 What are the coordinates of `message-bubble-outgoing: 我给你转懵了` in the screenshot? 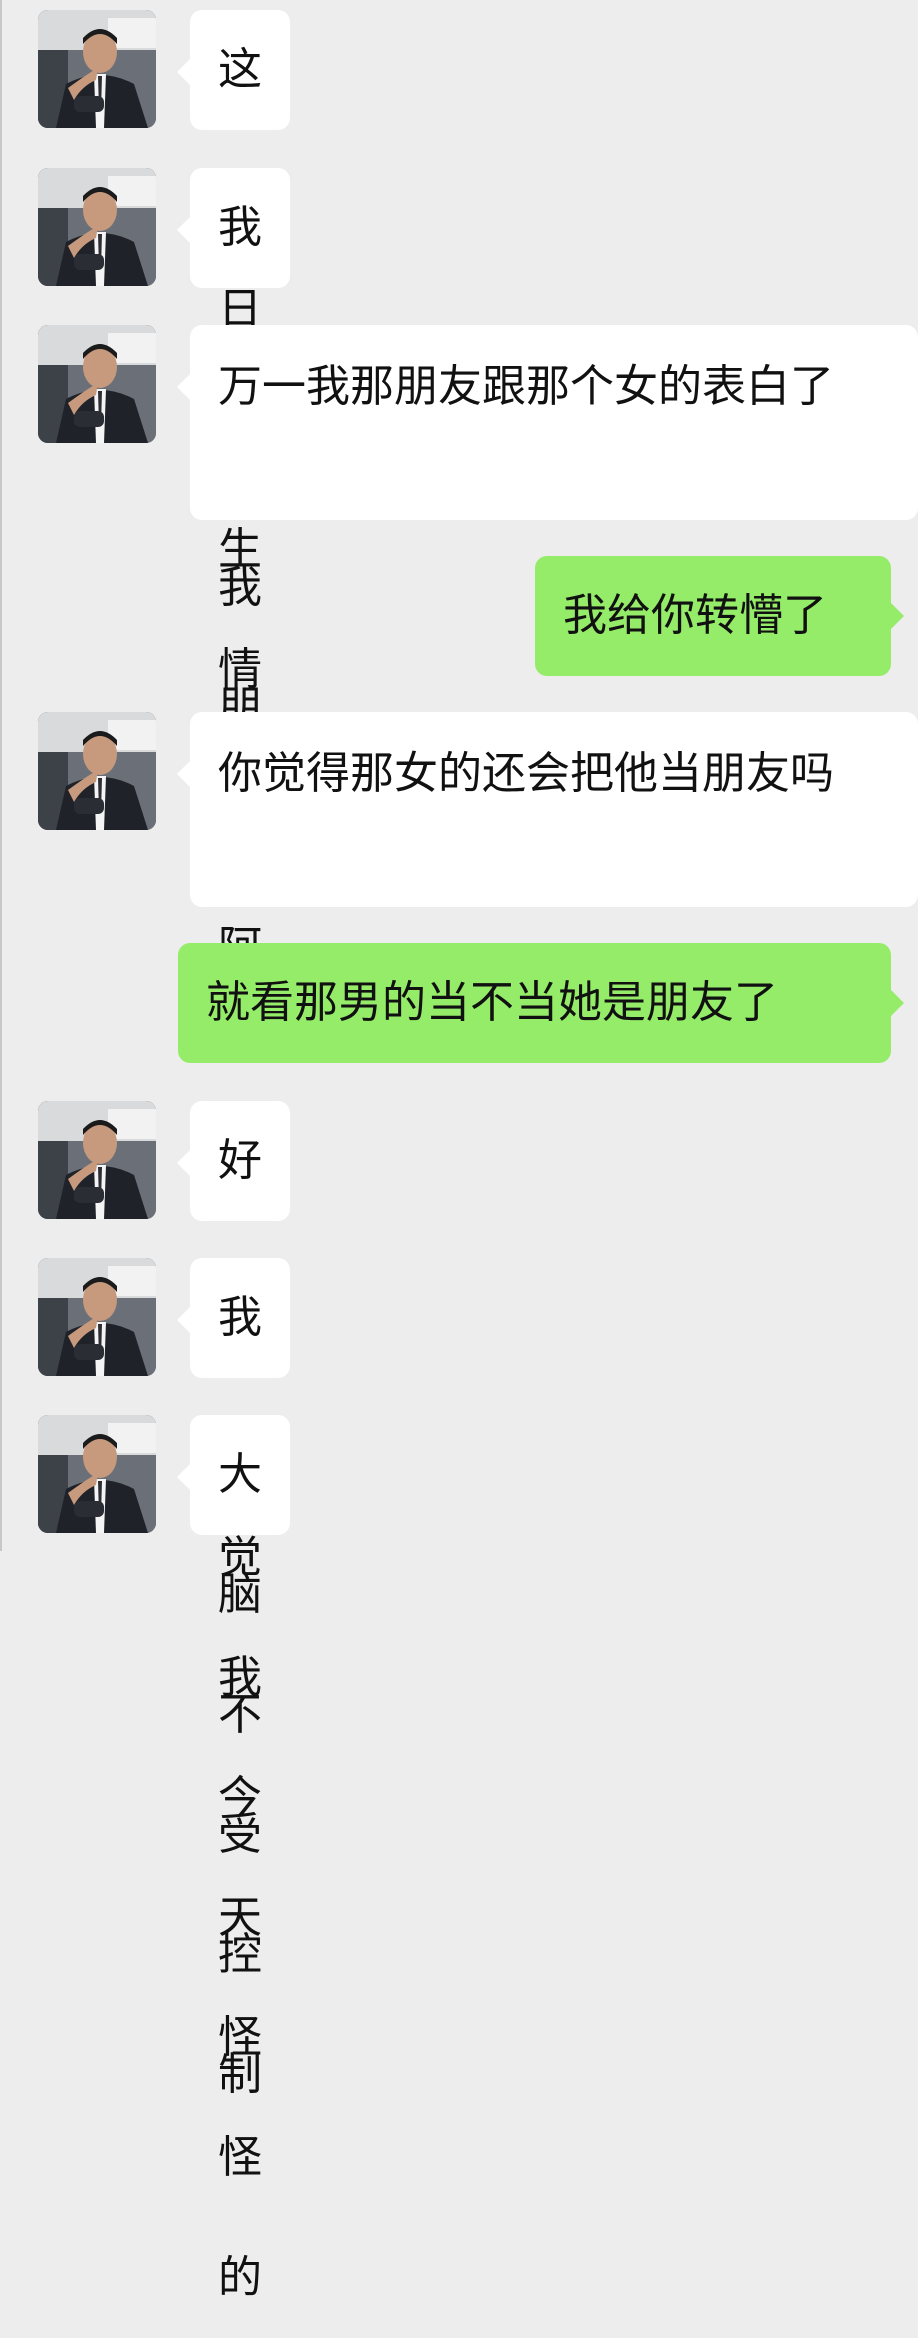 It's located at (719, 616).